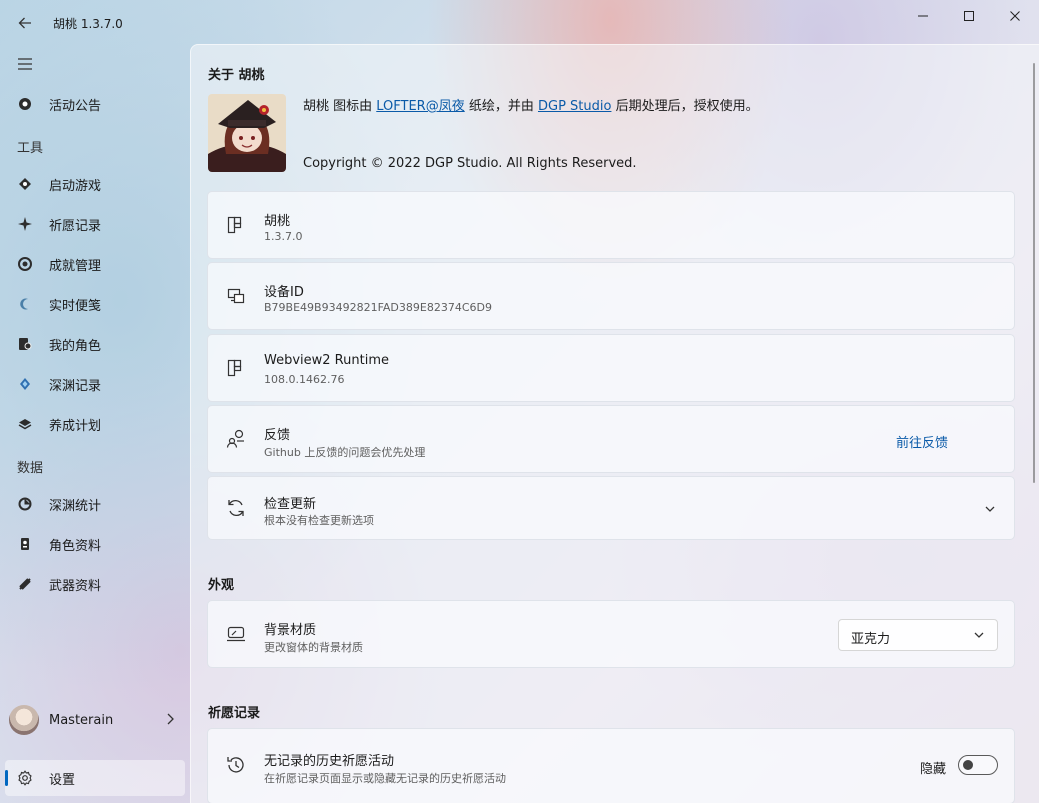  What do you see at coordinates (313, 647) in the screenshot?
I see `backdrop-subtitle: 更改窗体的背景材质` at bounding box center [313, 647].